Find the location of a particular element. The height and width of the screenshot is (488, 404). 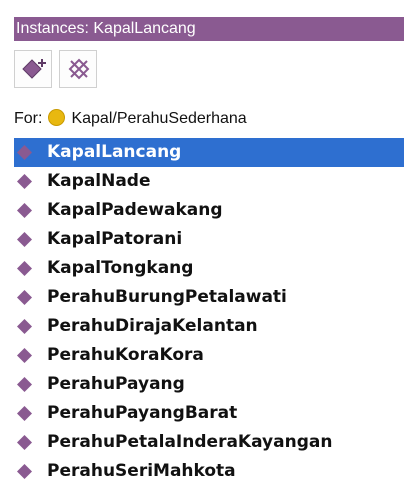

instance-list-item: KapalLancang is located at coordinates (209, 152).